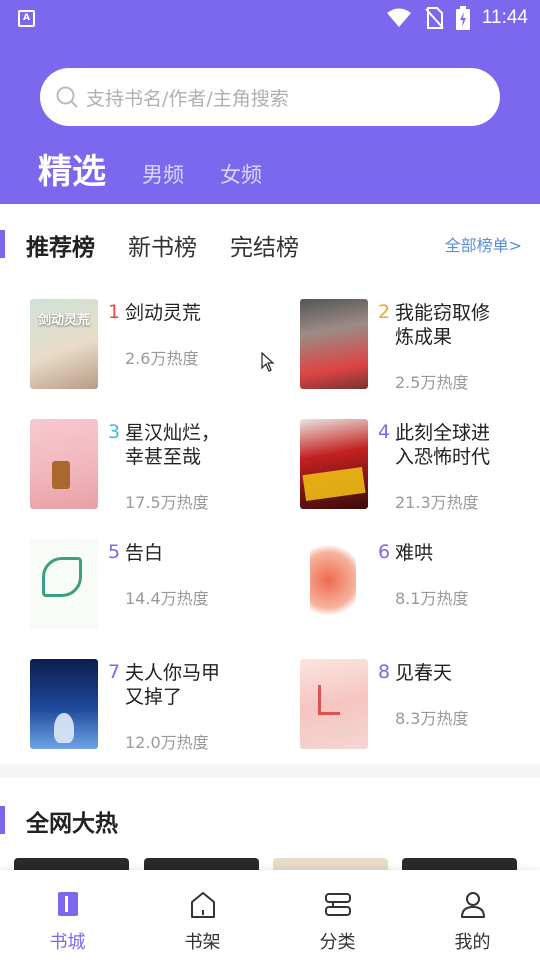 Image resolution: width=540 pixels, height=960 pixels. What do you see at coordinates (384, 432) in the screenshot?
I see `book-rank: 4` at bounding box center [384, 432].